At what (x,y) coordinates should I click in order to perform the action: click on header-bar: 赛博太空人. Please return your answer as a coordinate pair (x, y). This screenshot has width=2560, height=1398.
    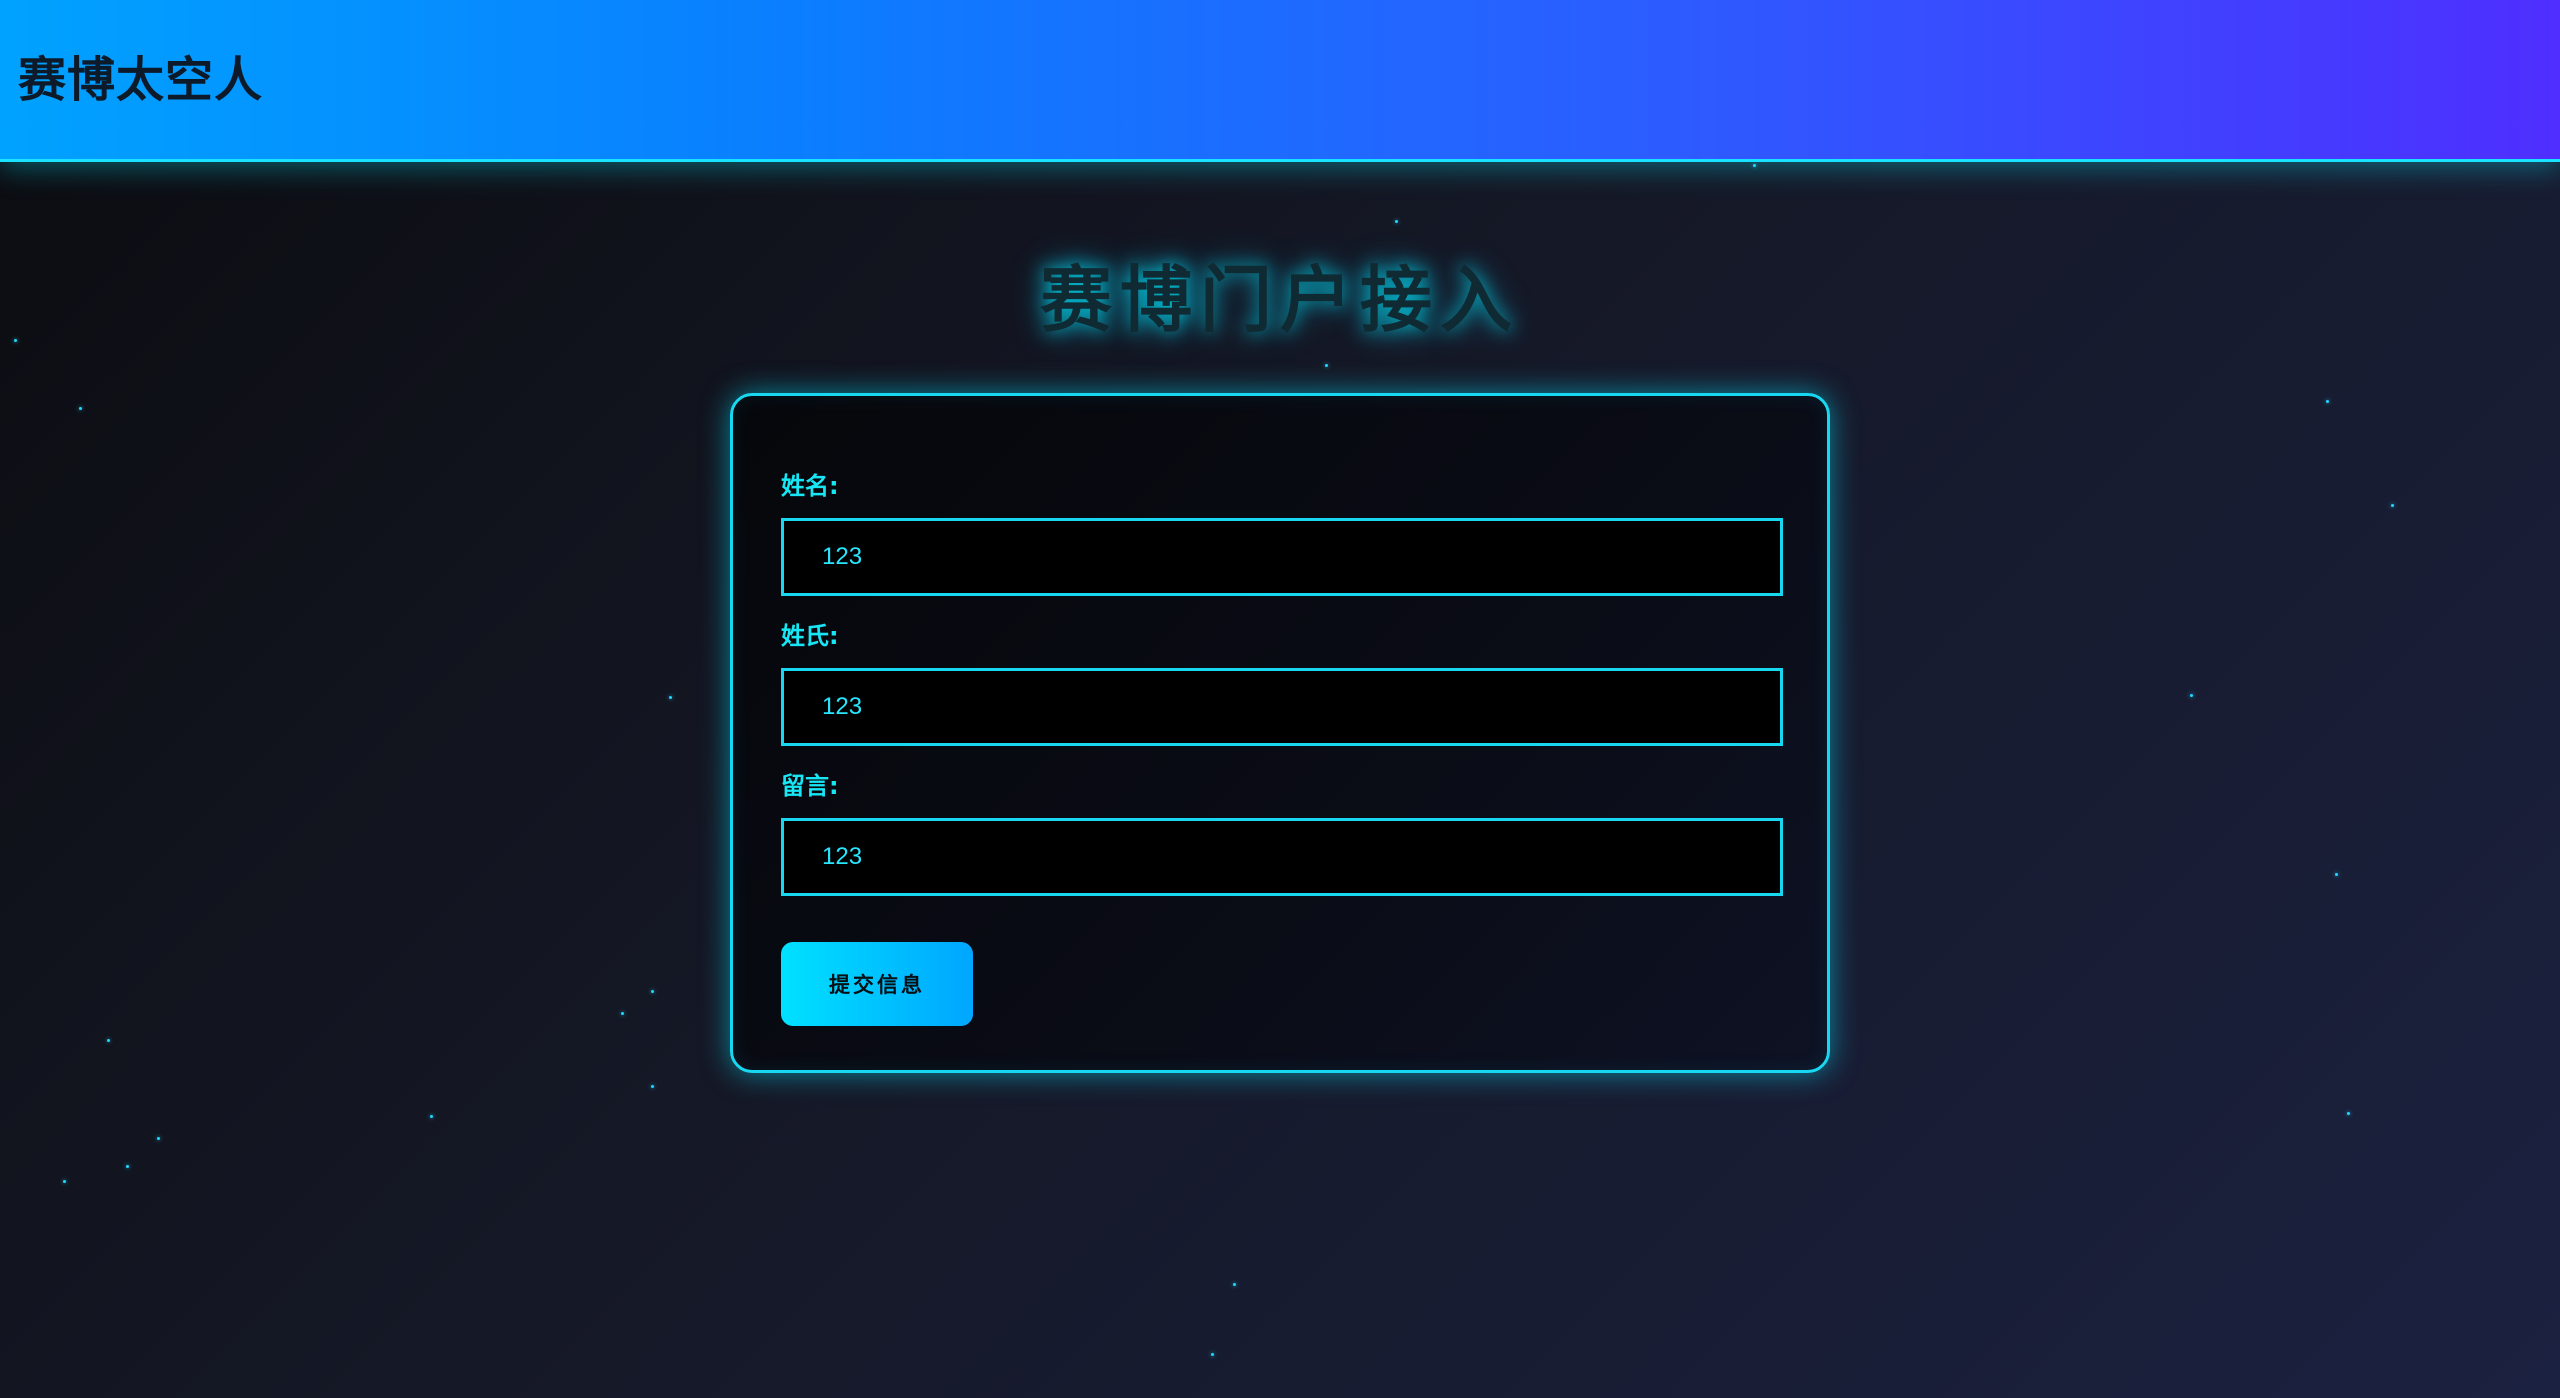
    Looking at the image, I should click on (1280, 81).